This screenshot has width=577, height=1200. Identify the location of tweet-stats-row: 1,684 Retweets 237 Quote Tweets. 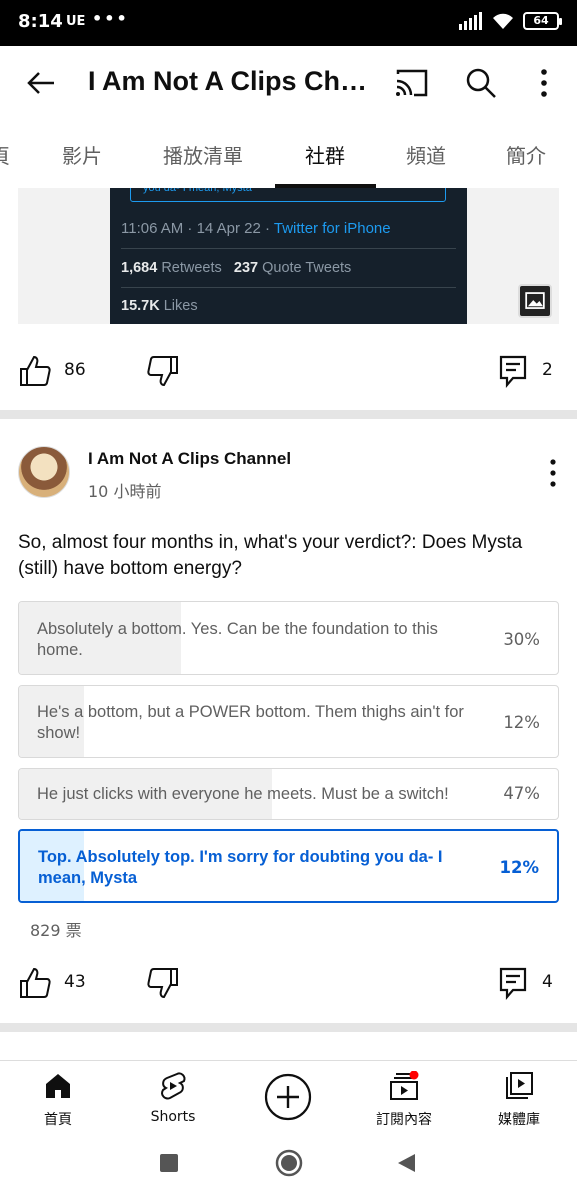
(236, 268).